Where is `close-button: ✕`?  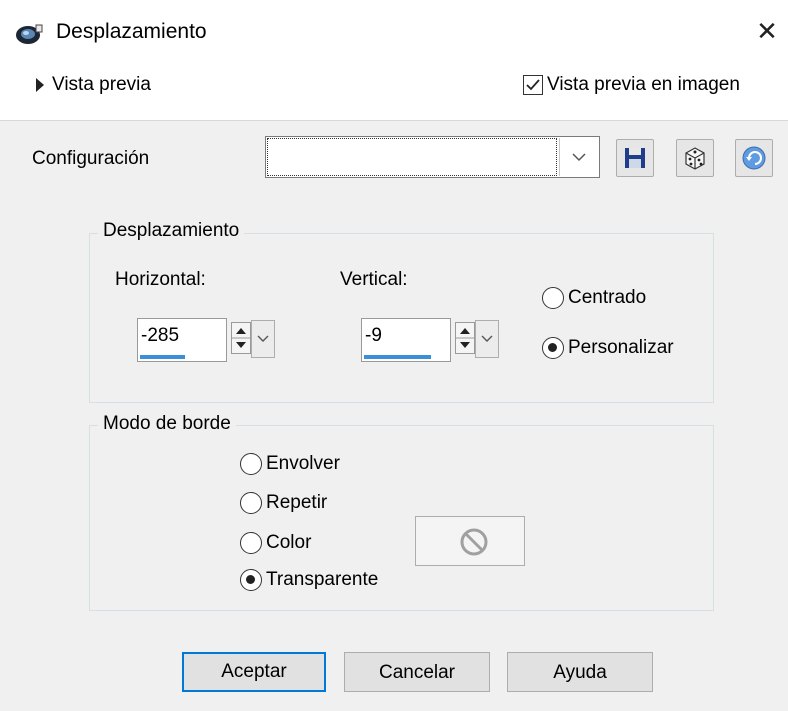 close-button: ✕ is located at coordinates (767, 31).